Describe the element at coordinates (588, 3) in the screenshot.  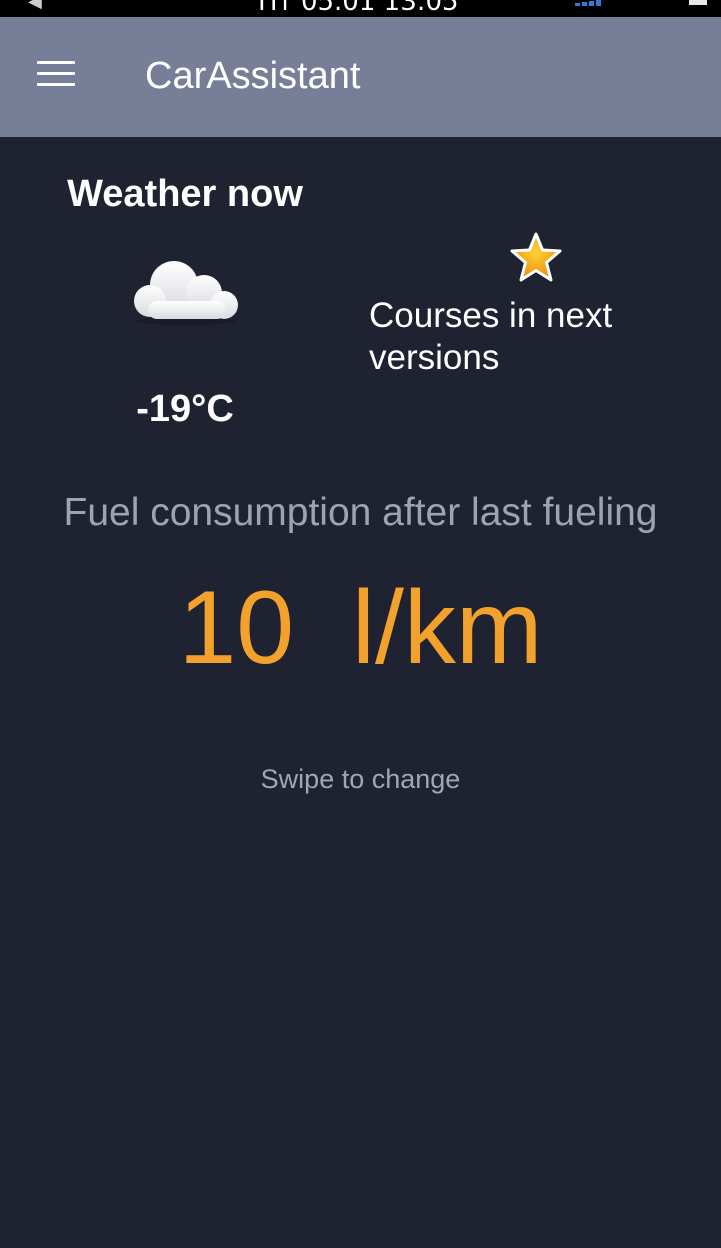
I see `signal-icon` at that location.